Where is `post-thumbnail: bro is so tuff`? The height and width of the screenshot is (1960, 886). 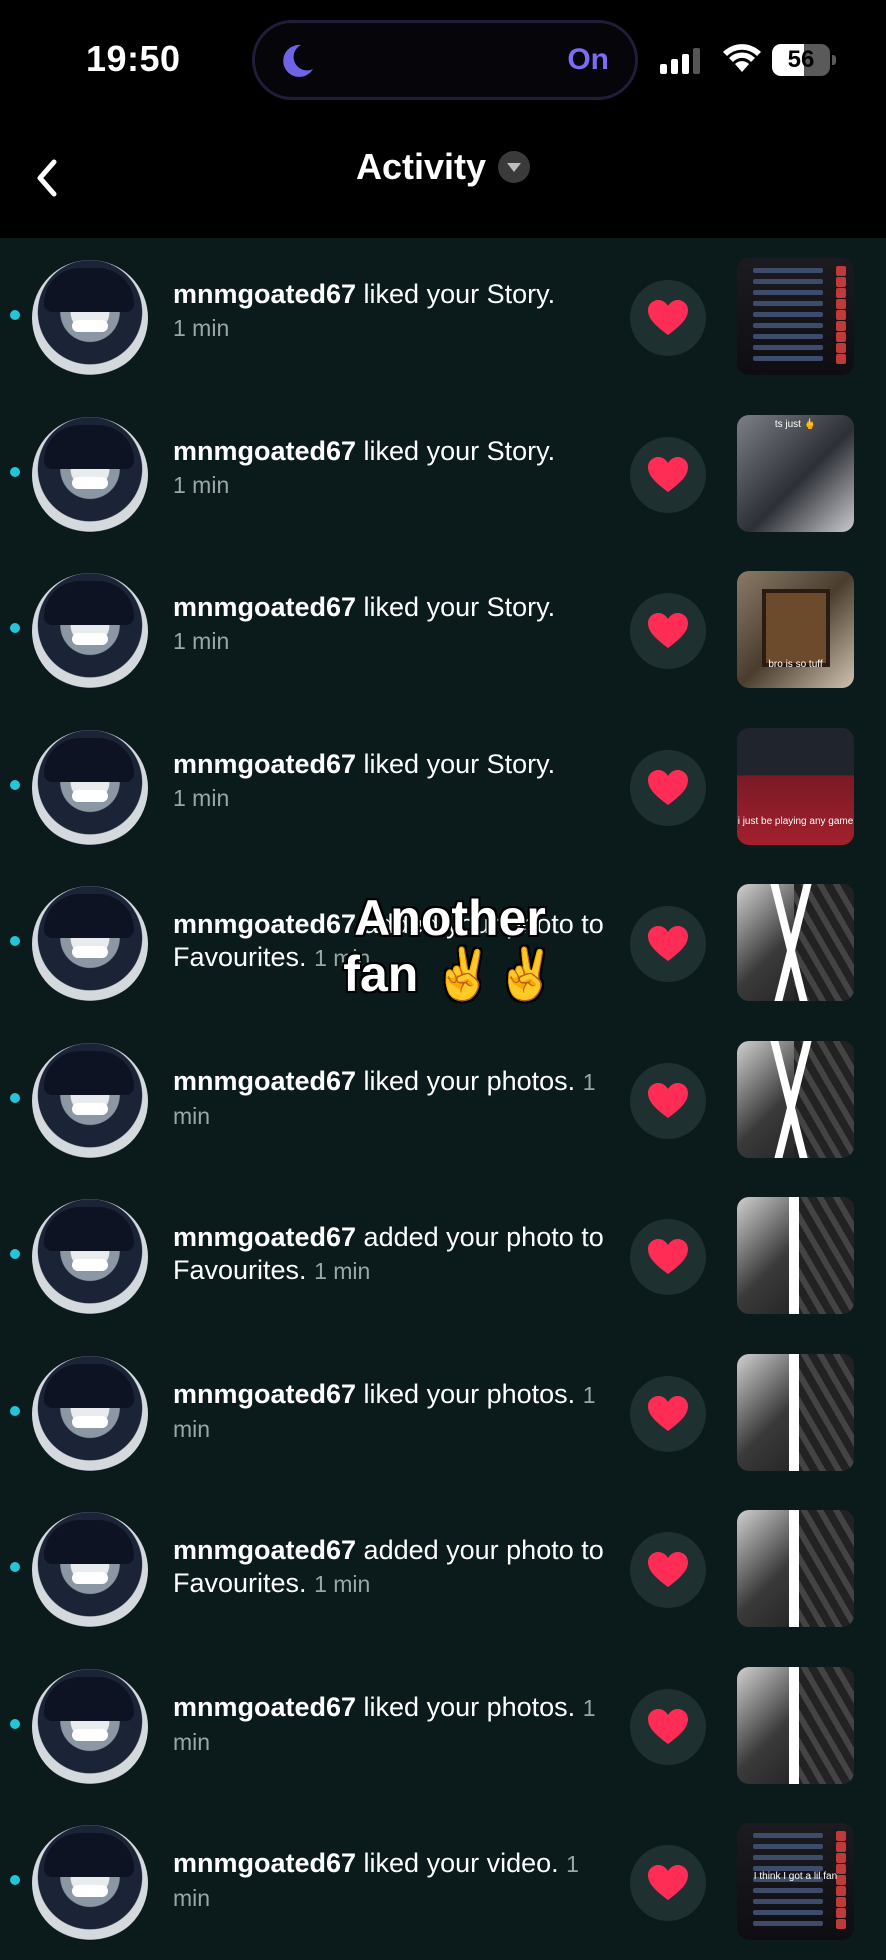 post-thumbnail: bro is so tuff is located at coordinates (795, 629).